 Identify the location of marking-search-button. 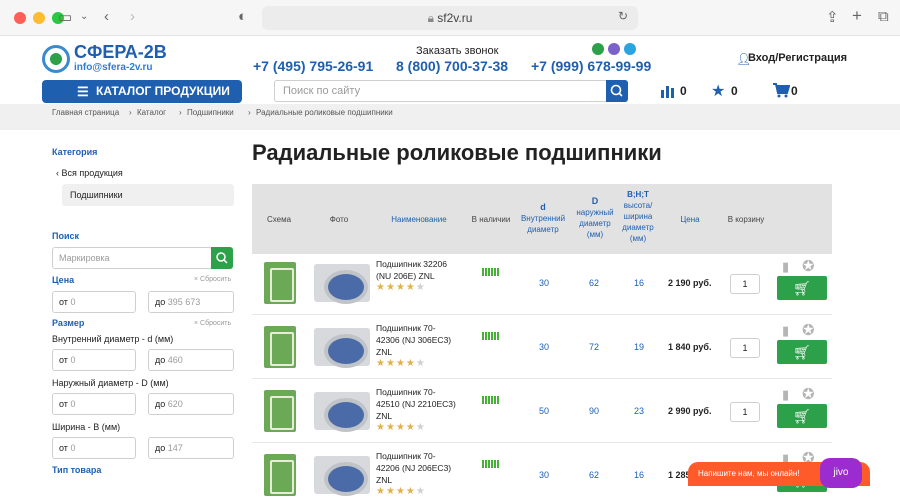
(222, 258).